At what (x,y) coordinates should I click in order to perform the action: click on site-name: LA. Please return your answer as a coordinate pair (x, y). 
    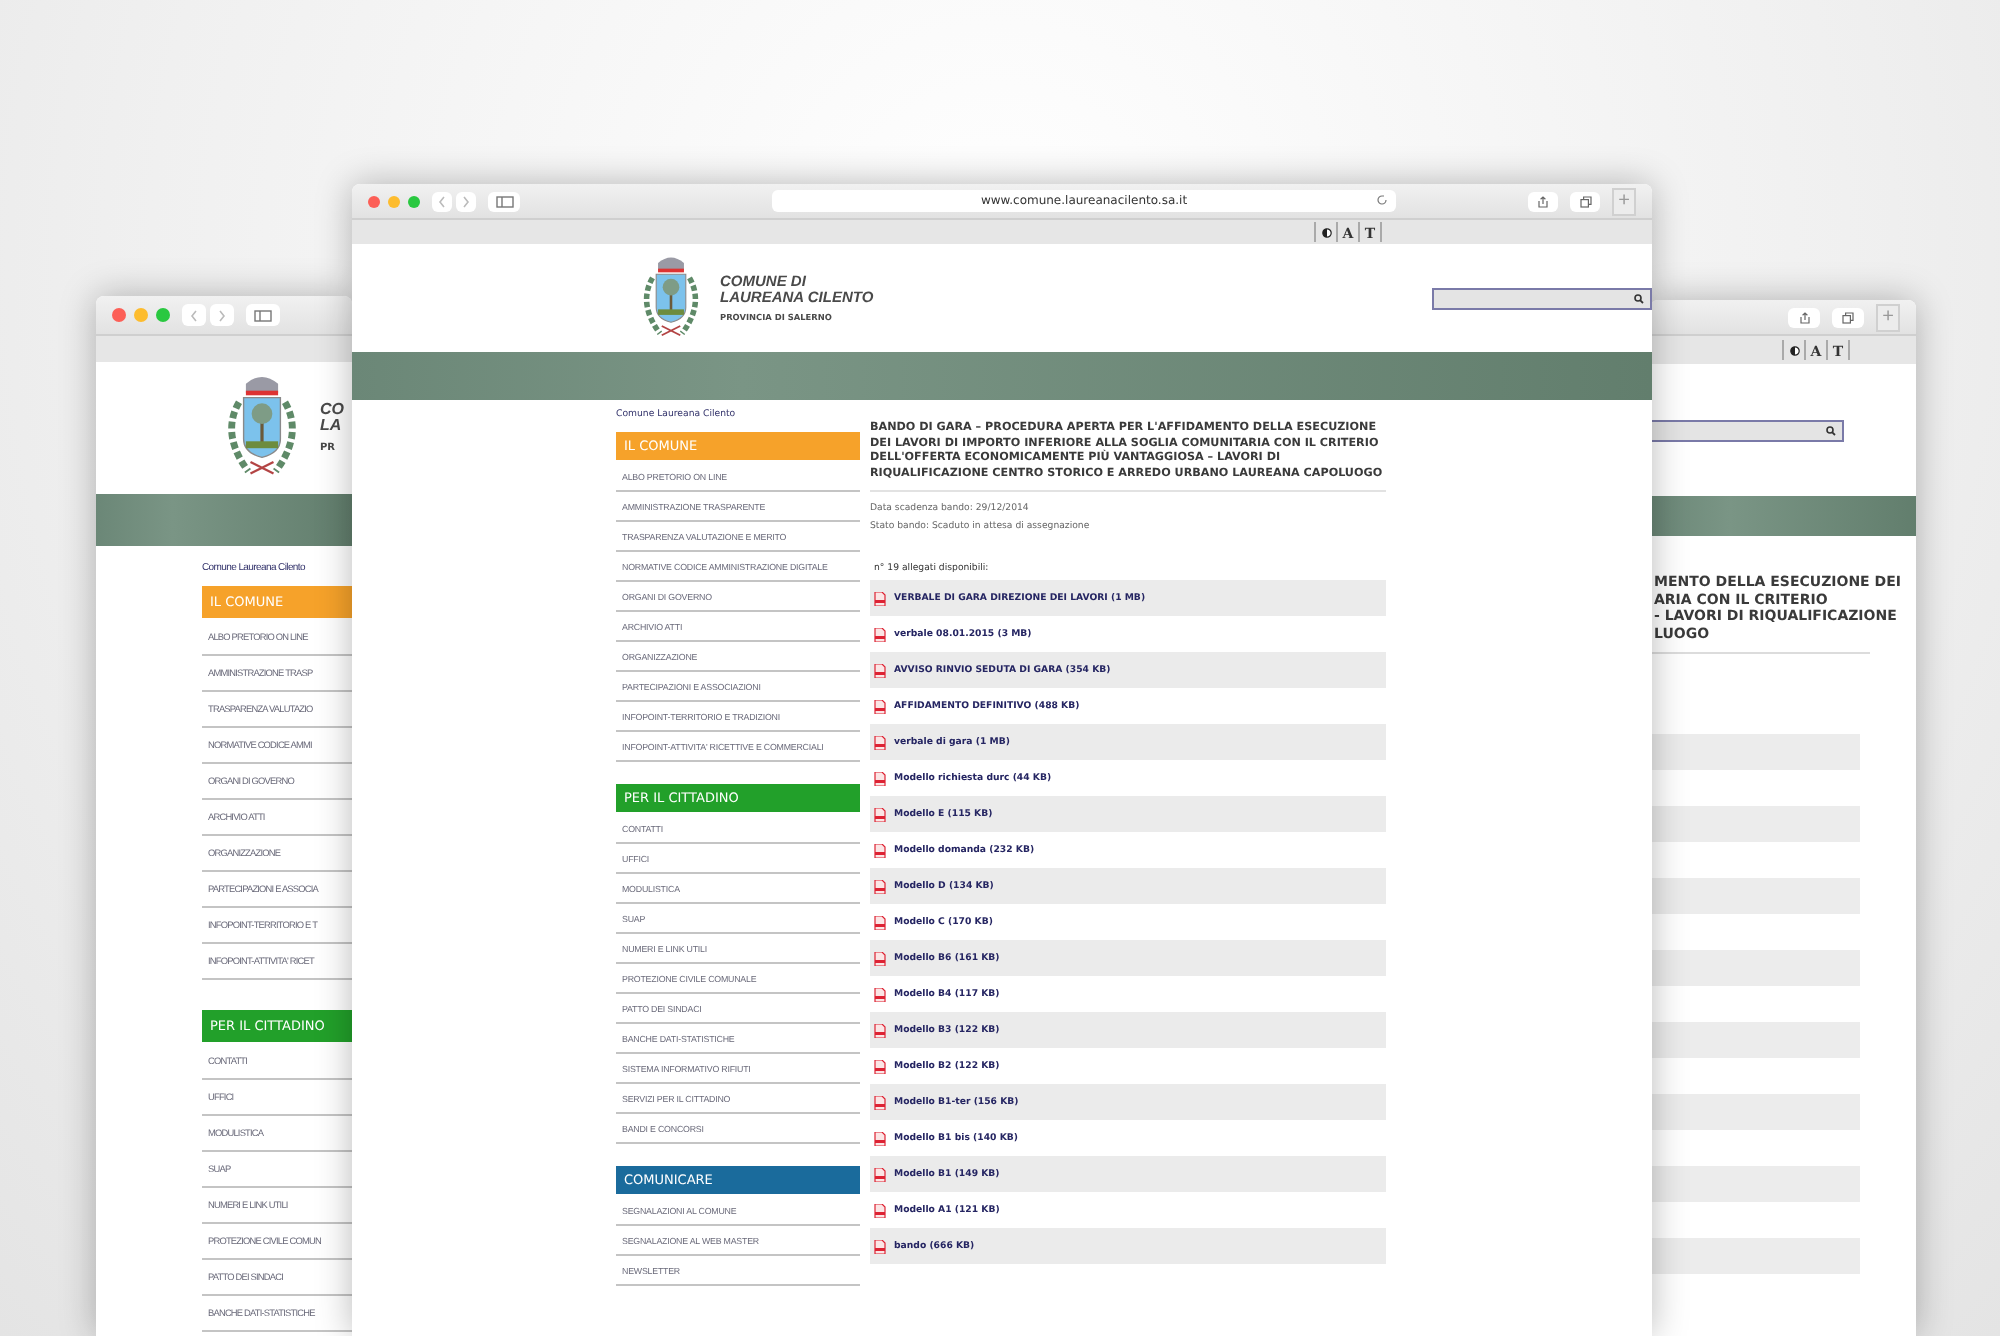
    Looking at the image, I should click on (332, 426).